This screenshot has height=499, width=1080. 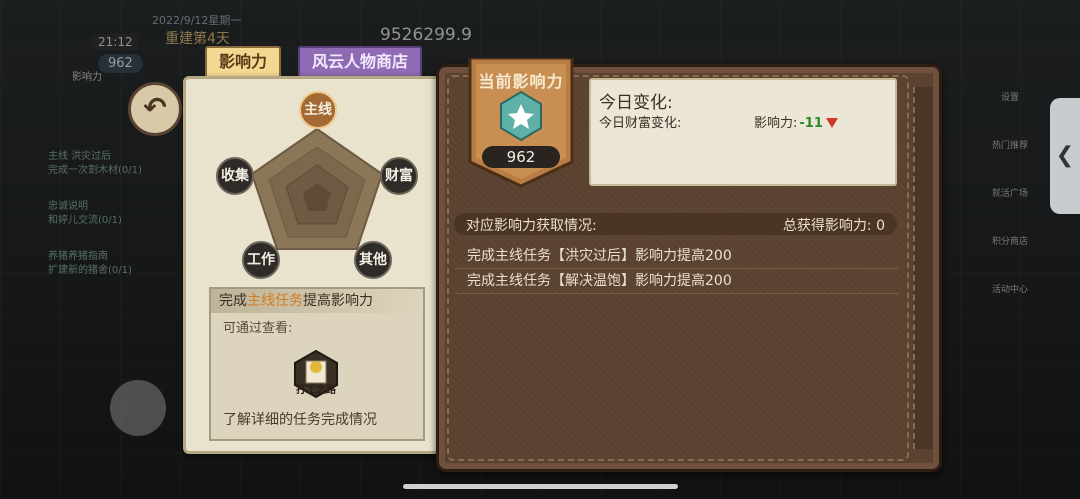 I want to click on hint-view-label: 可通过查看:, so click(x=258, y=328).